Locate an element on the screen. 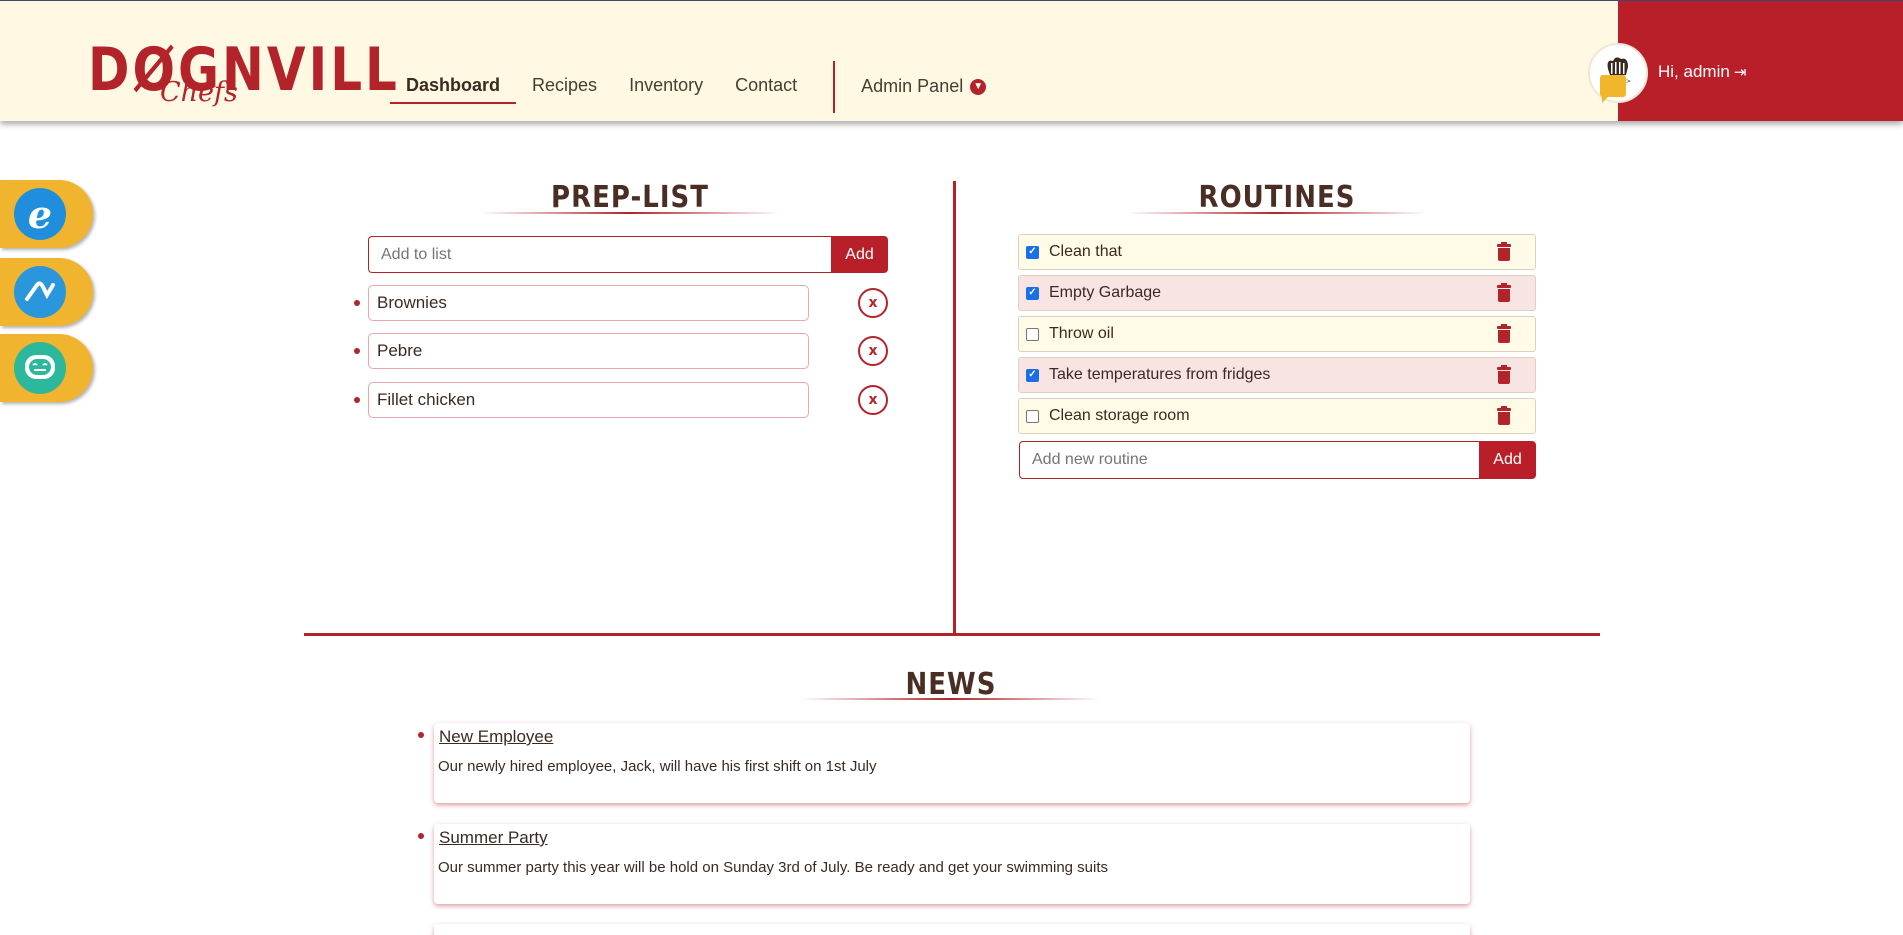 This screenshot has height=935, width=1903. routine-item: Throw oil is located at coordinates (1277, 334).